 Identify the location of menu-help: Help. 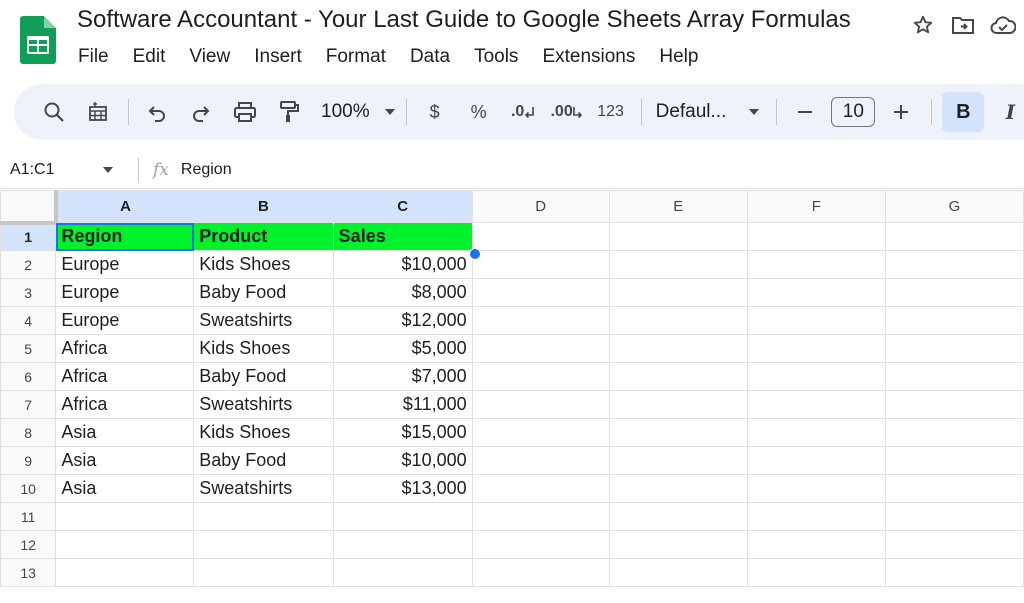
(678, 57).